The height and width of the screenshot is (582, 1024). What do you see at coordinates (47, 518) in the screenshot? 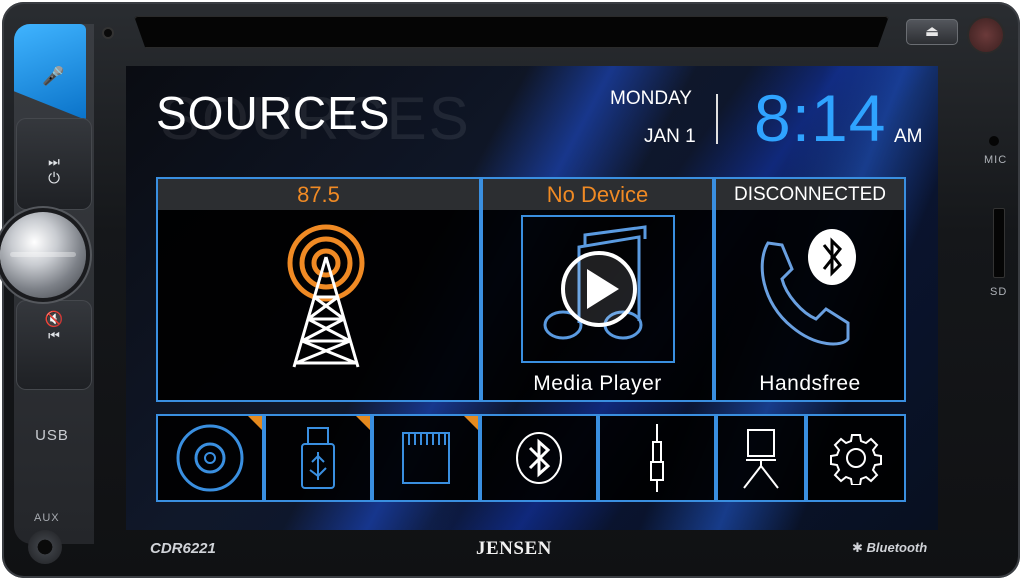
I see `aux-label: AUX` at bounding box center [47, 518].